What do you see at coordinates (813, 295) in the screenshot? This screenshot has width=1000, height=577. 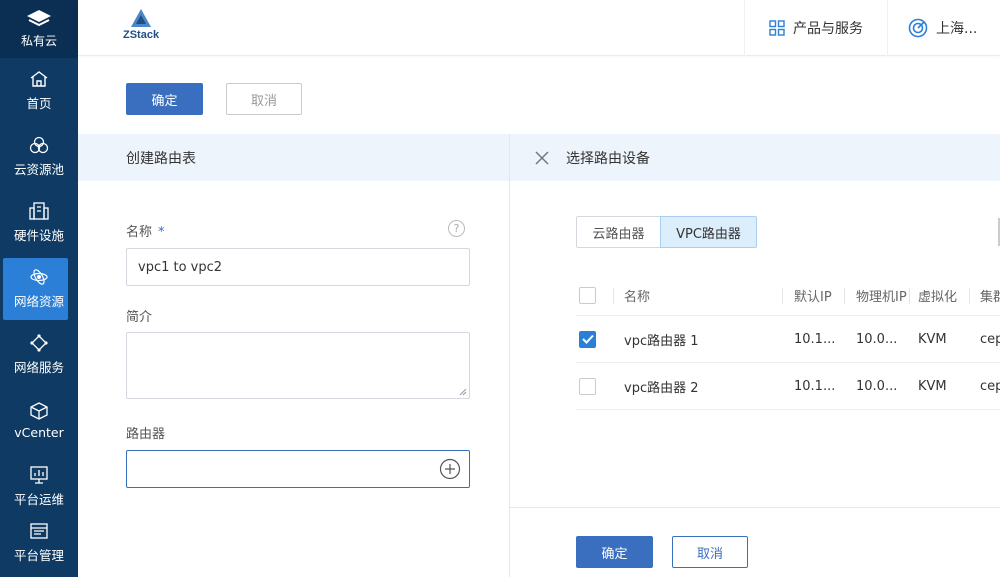 I see `column-header-default-ip: 默认IP` at bounding box center [813, 295].